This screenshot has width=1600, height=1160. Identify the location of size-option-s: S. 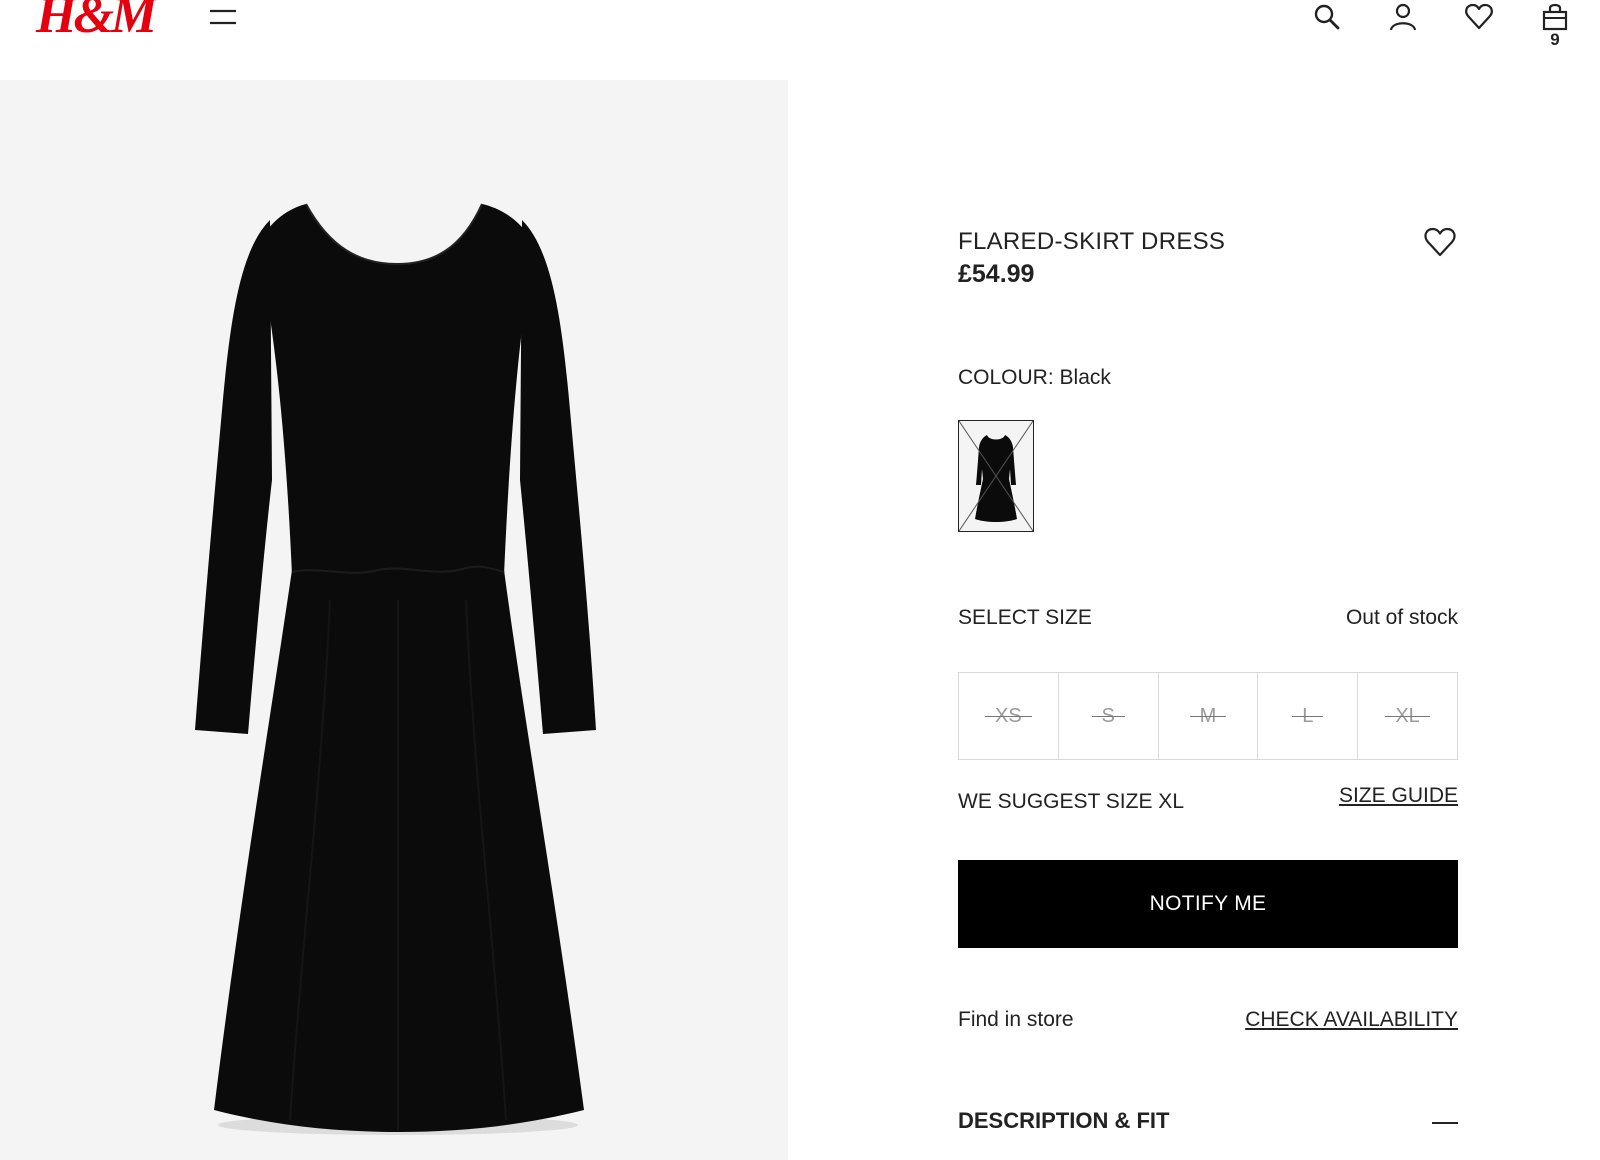
(1109, 716).